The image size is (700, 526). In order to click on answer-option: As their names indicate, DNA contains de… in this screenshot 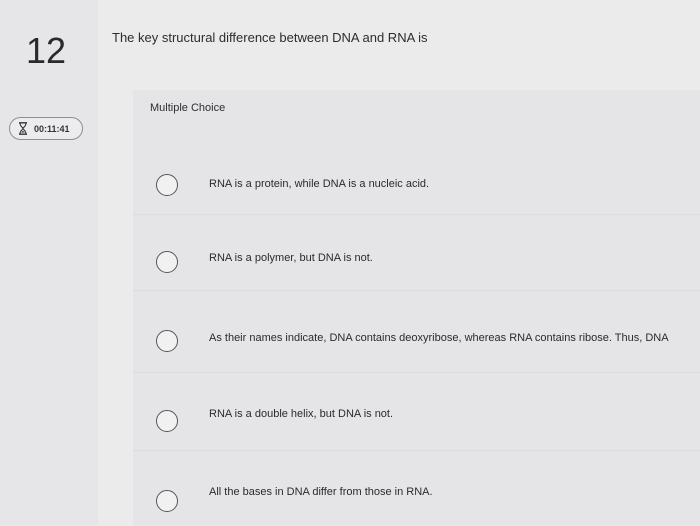, I will do `click(416, 340)`.